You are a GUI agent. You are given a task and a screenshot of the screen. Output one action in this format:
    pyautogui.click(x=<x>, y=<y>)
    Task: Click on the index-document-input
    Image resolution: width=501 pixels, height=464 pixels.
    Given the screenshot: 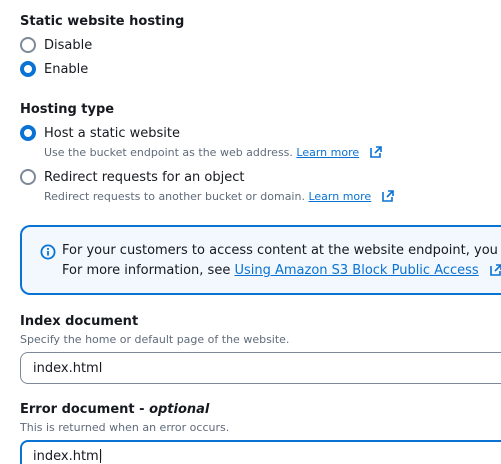 What is the action you would take?
    pyautogui.click(x=260, y=368)
    